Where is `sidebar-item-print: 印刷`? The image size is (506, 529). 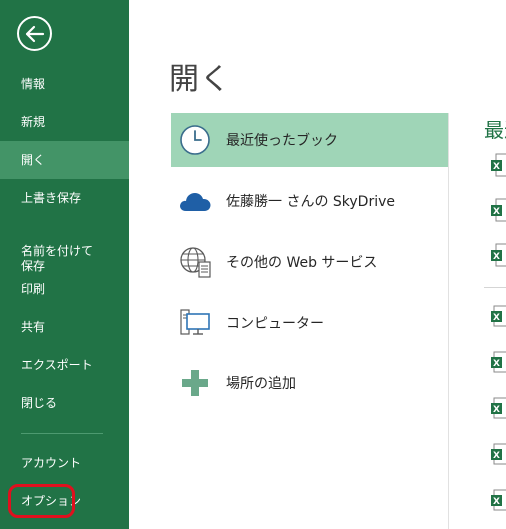 sidebar-item-print: 印刷 is located at coordinates (64, 289).